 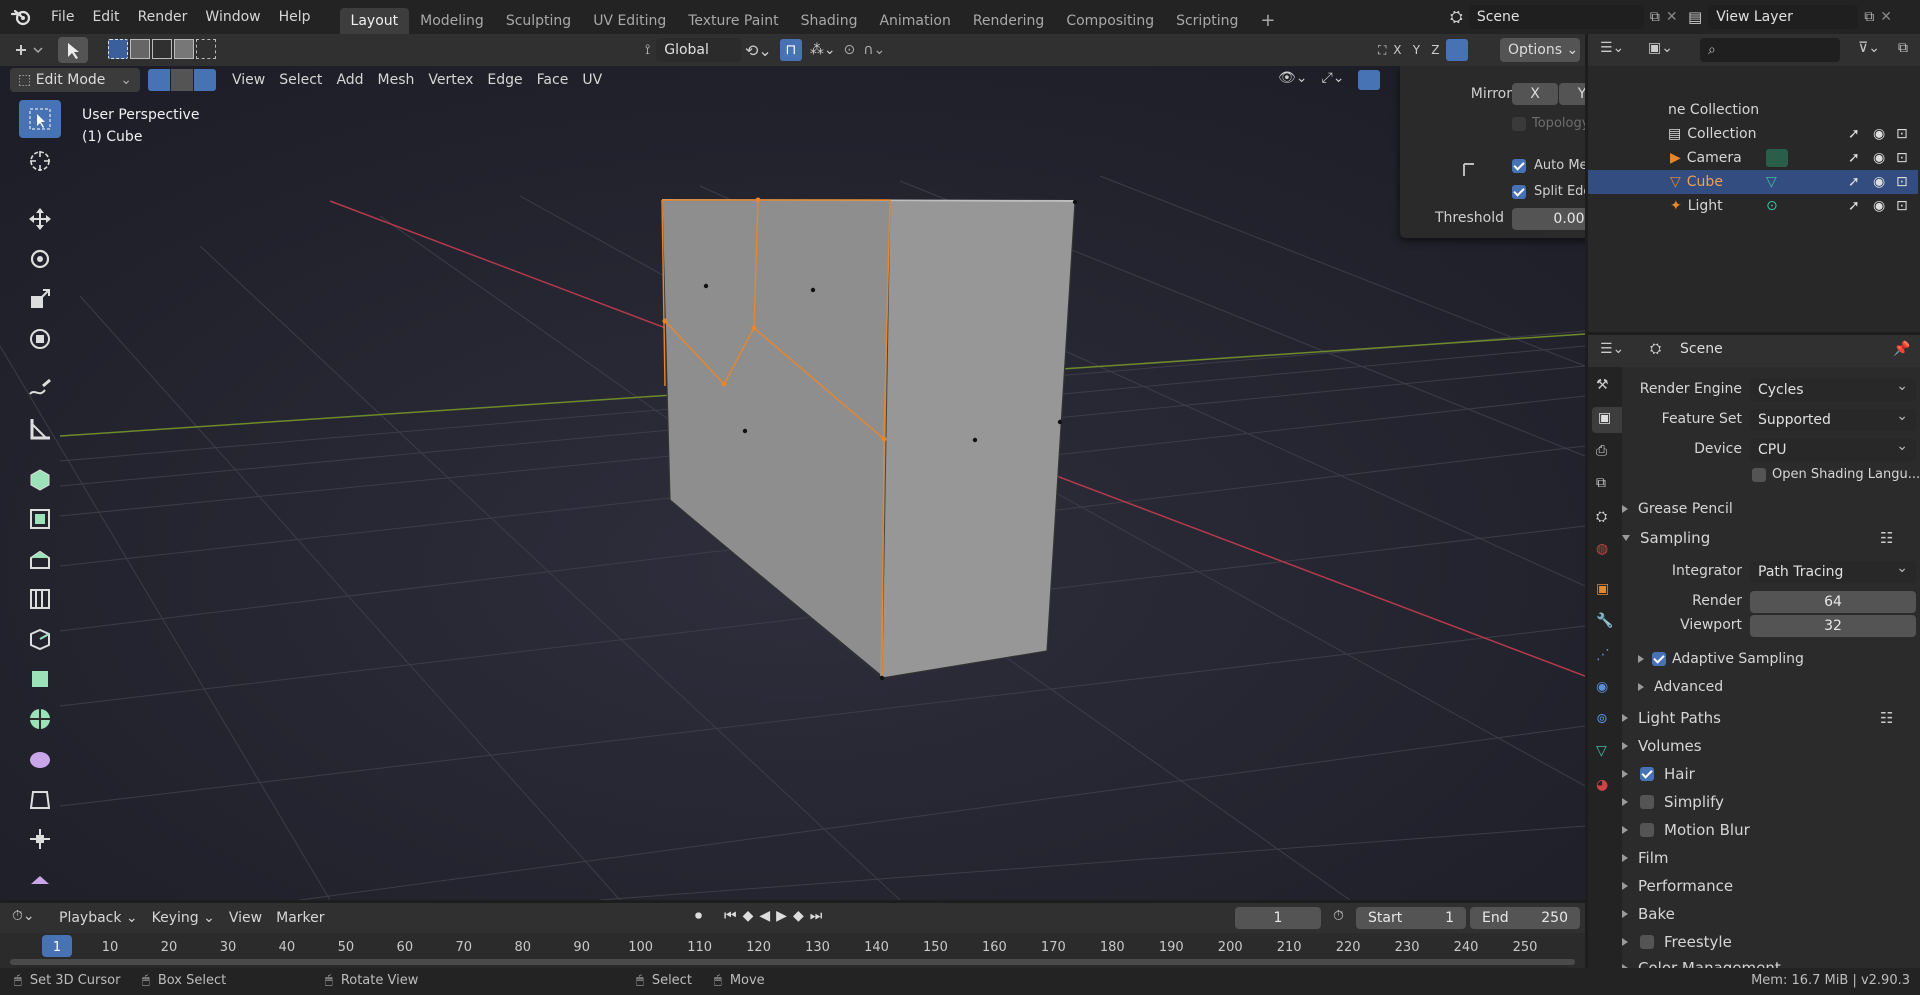 What do you see at coordinates (232, 17) in the screenshot?
I see `menu-window: Window` at bounding box center [232, 17].